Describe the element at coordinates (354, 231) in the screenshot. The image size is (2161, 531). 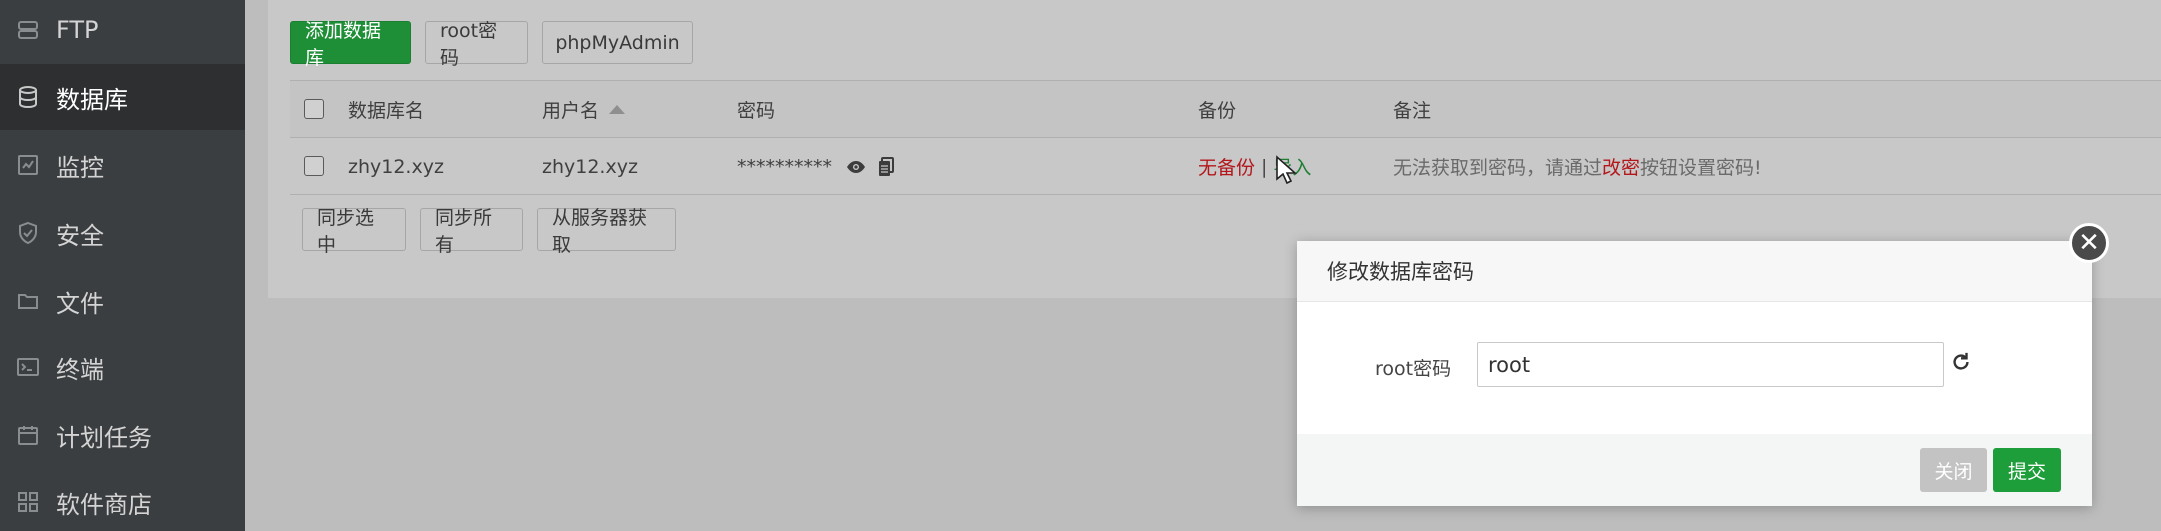
I see `sync-selected-button: 同步选中` at that location.